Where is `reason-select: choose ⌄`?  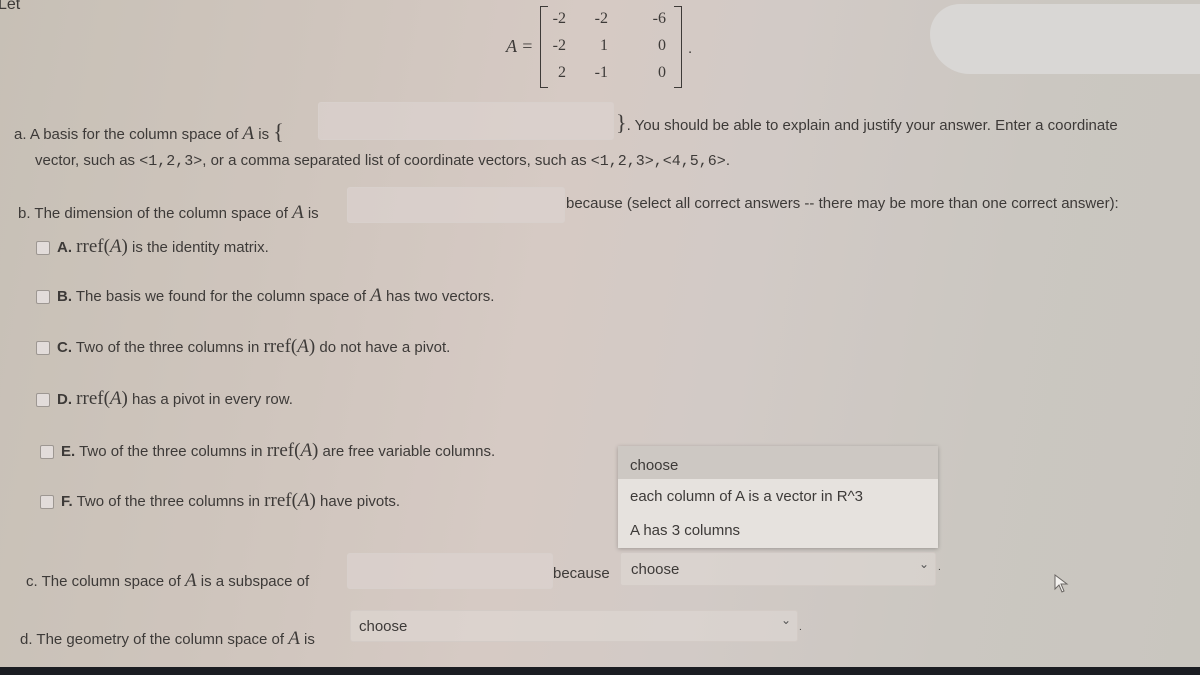
reason-select: choose ⌄ is located at coordinates (778, 569).